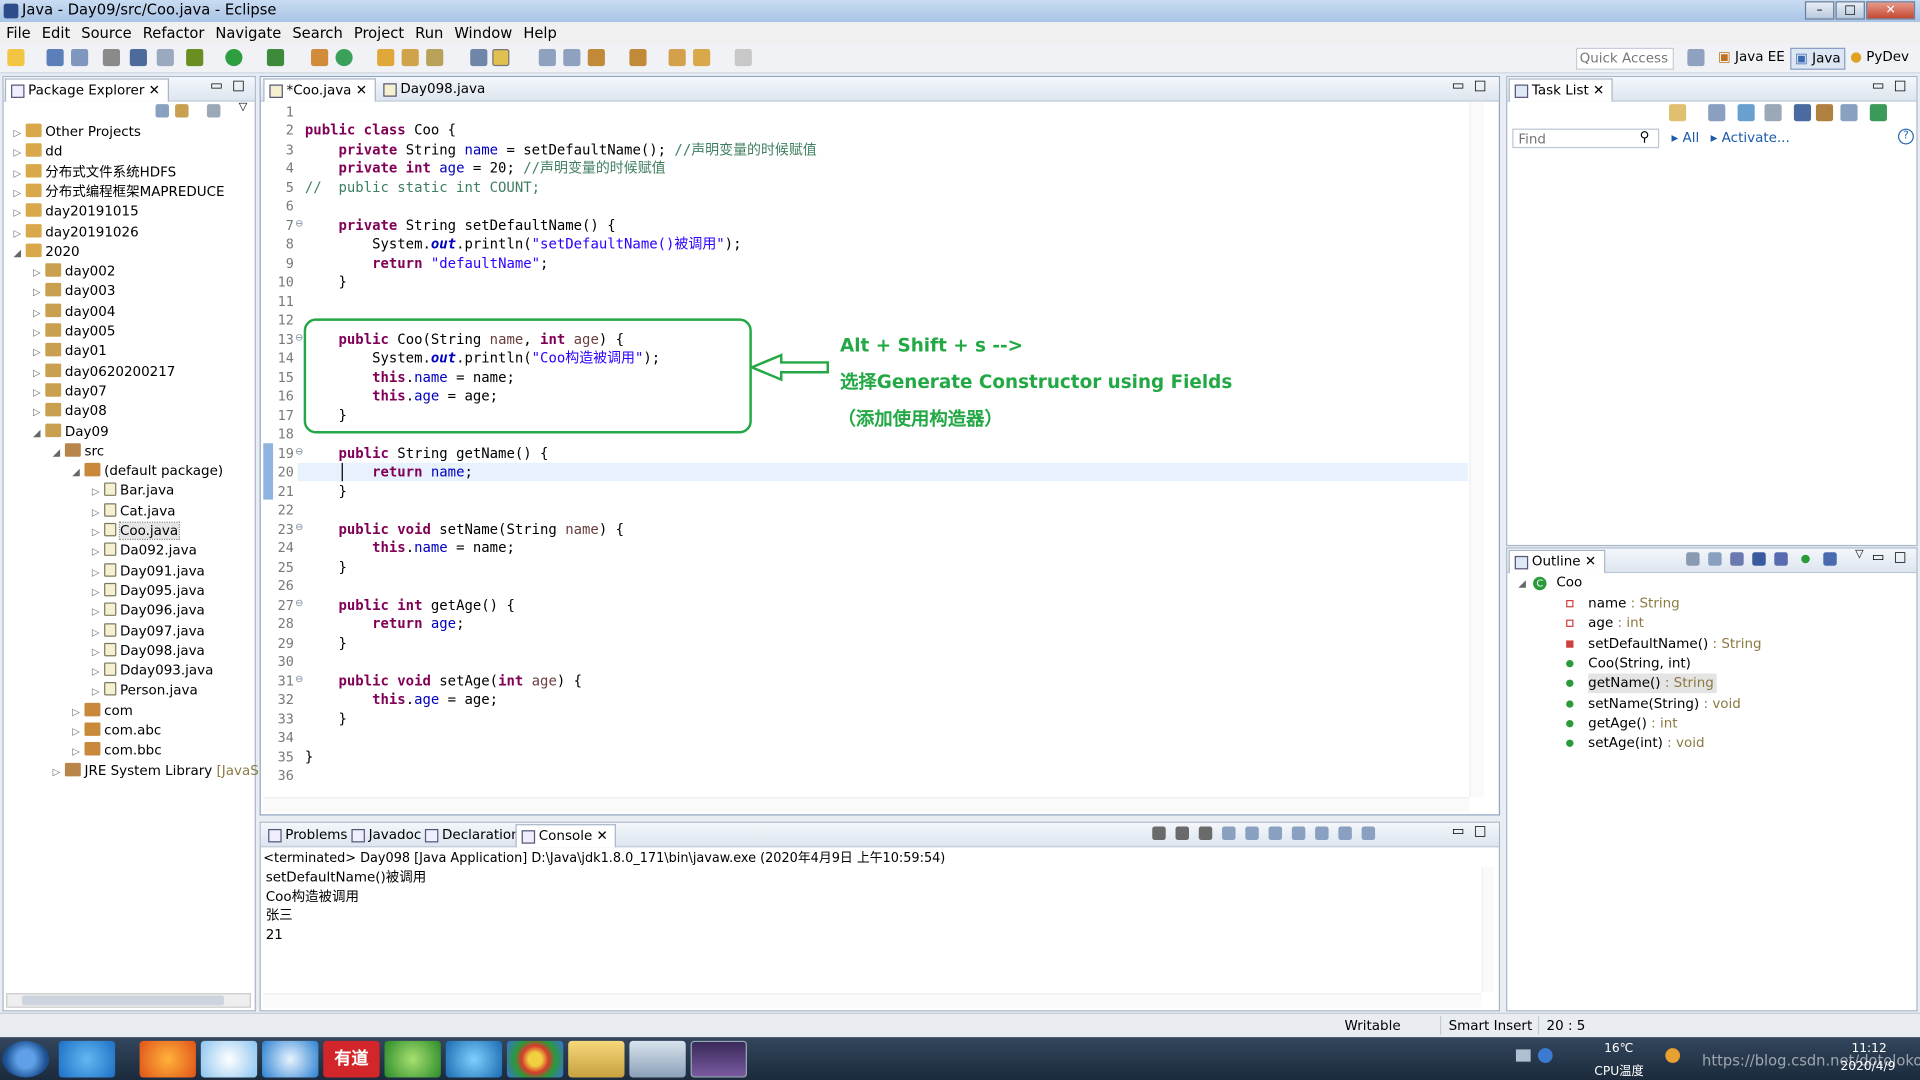 The width and height of the screenshot is (1920, 1080). What do you see at coordinates (165, 57) in the screenshot?
I see `skip-breakpoints-icon` at bounding box center [165, 57].